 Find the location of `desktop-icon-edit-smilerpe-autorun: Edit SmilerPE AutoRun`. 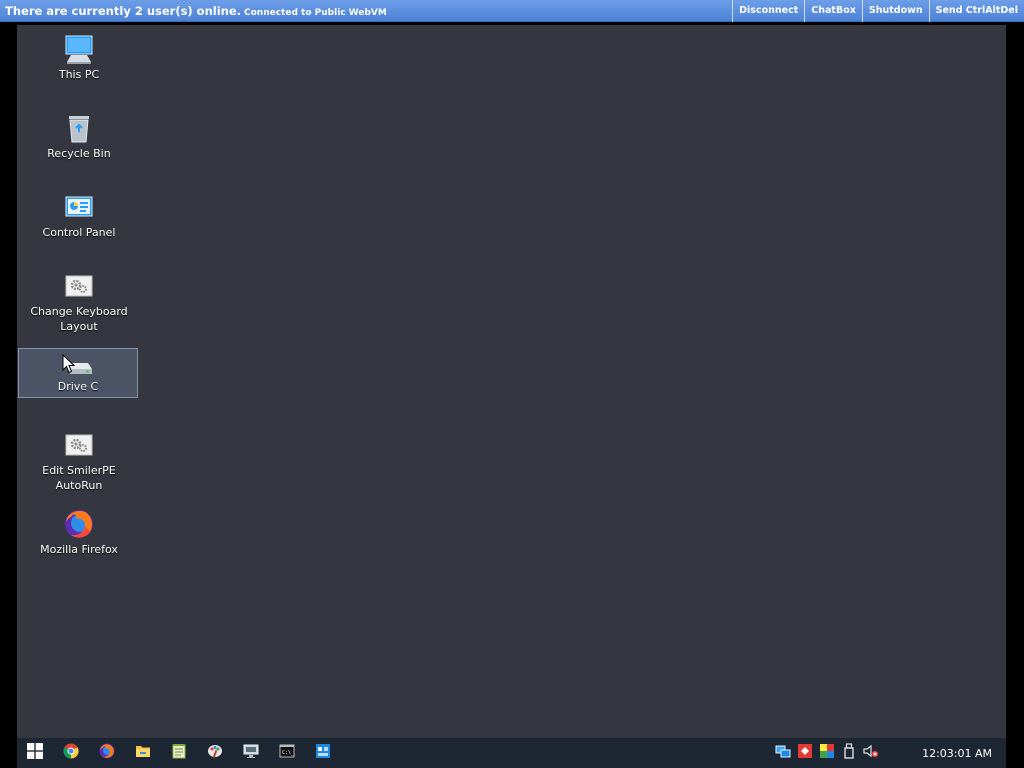

desktop-icon-edit-smilerpe-autorun: Edit SmilerPE AutoRun is located at coordinates (79, 461).